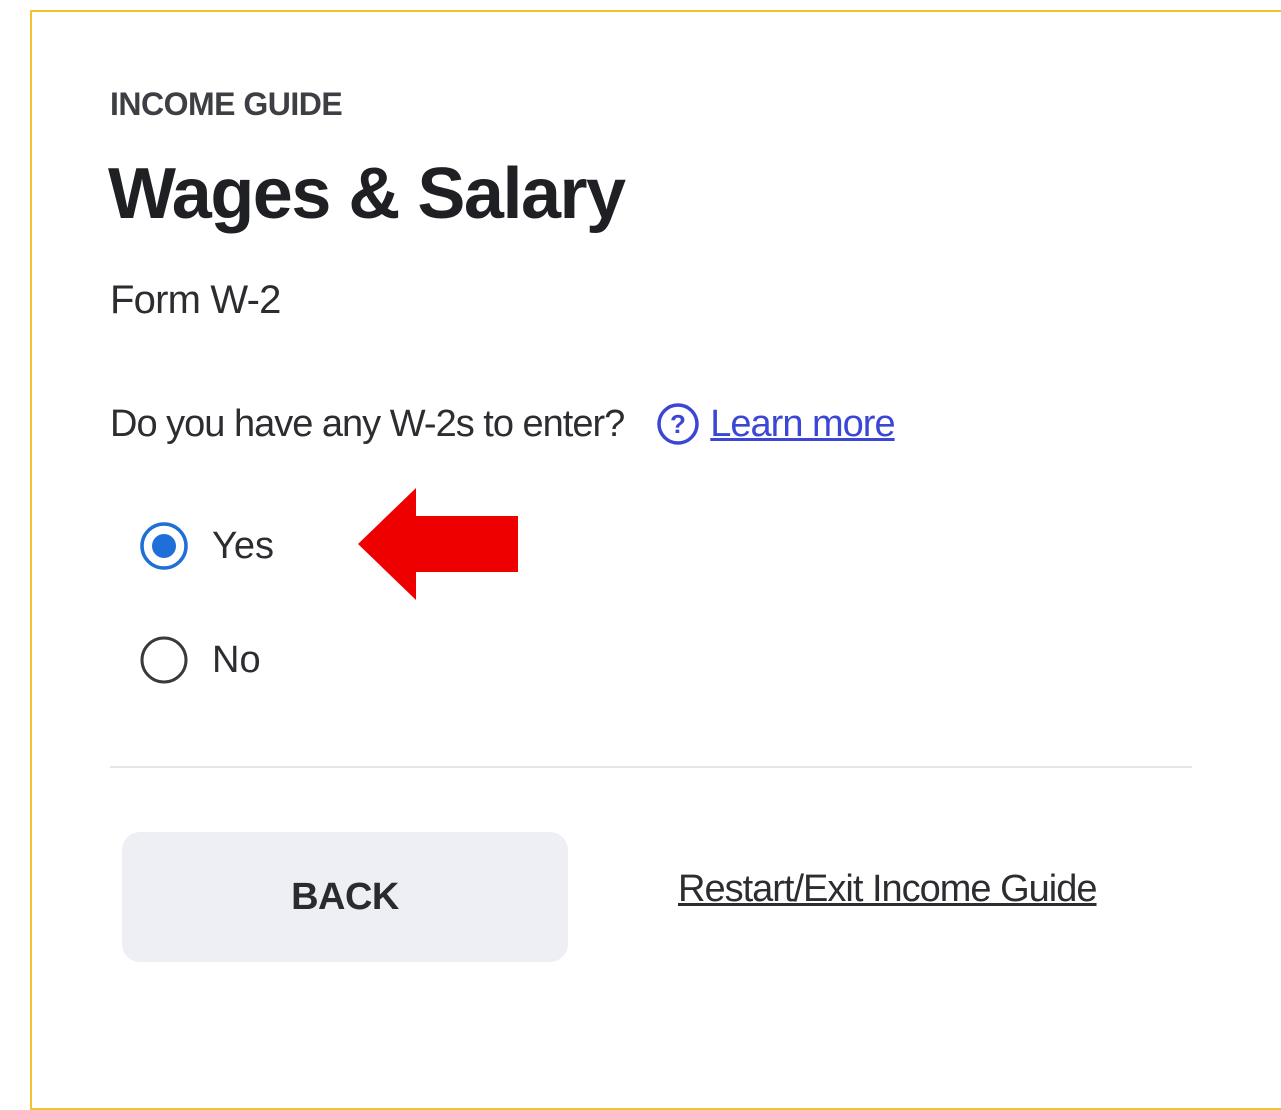 The width and height of the screenshot is (1281, 1110). What do you see at coordinates (236, 659) in the screenshot?
I see `radio-label-no: No` at bounding box center [236, 659].